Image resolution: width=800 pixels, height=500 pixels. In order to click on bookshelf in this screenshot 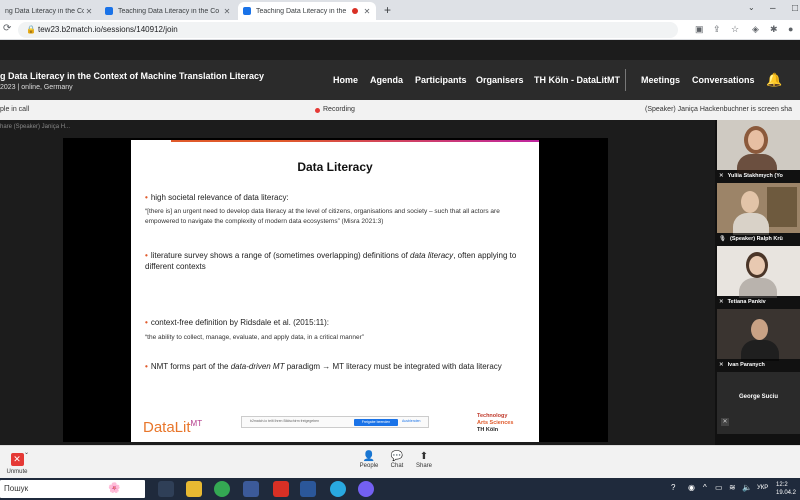, I will do `click(782, 207)`.